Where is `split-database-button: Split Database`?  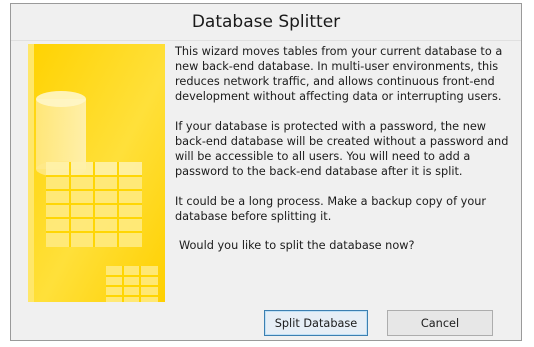
split-database-button: Split Database is located at coordinates (316, 323).